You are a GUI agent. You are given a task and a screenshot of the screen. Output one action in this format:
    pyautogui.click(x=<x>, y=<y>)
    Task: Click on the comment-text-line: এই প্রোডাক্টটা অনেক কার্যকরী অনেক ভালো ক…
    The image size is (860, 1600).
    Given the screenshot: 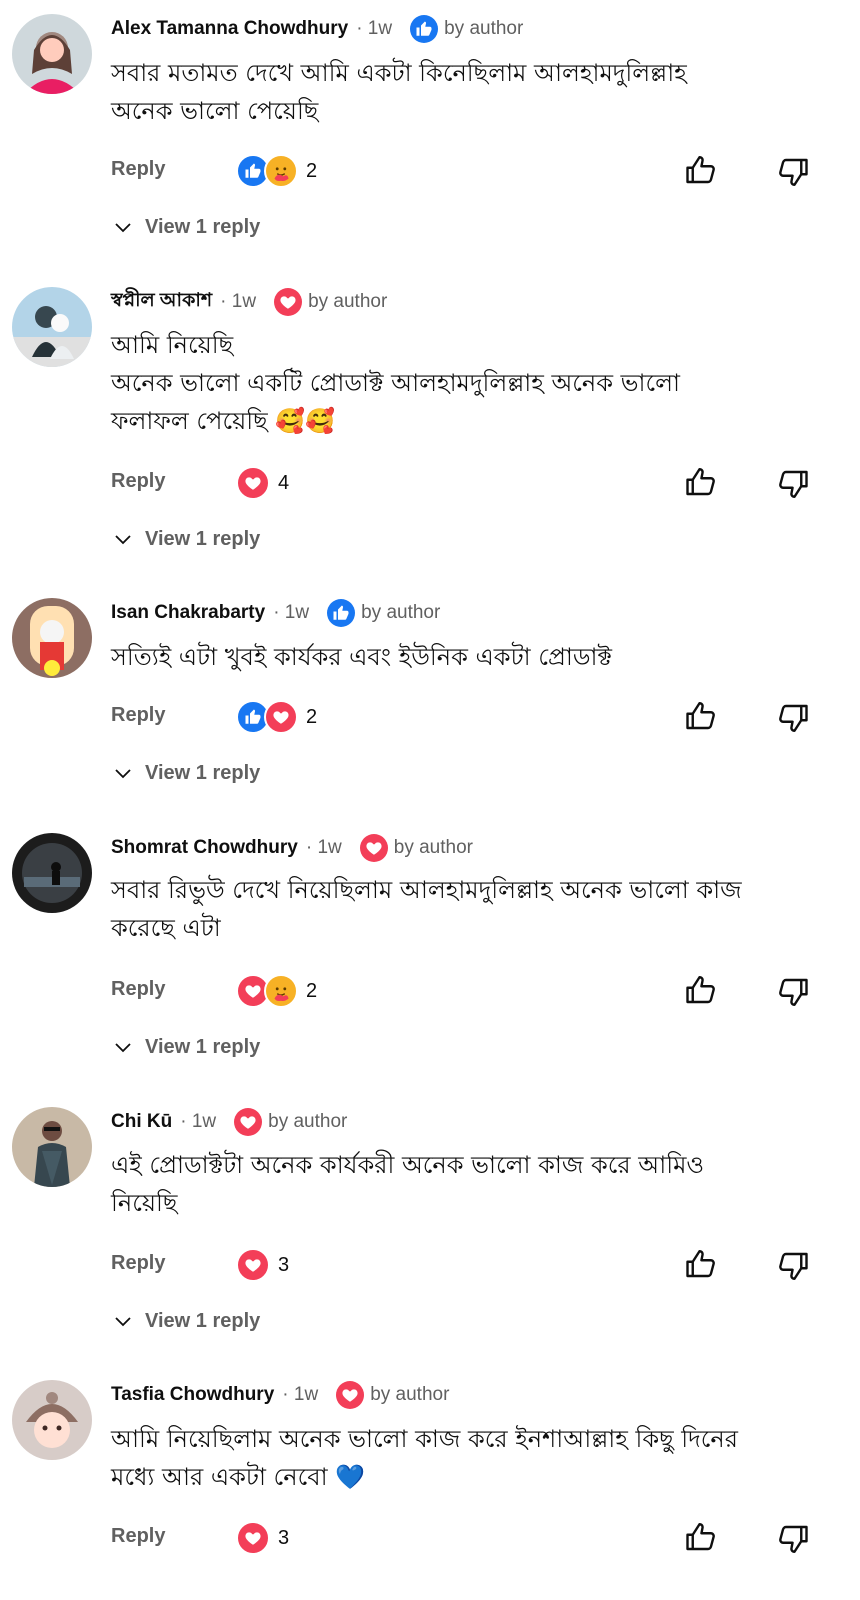 What is the action you would take?
    pyautogui.click(x=408, y=1165)
    